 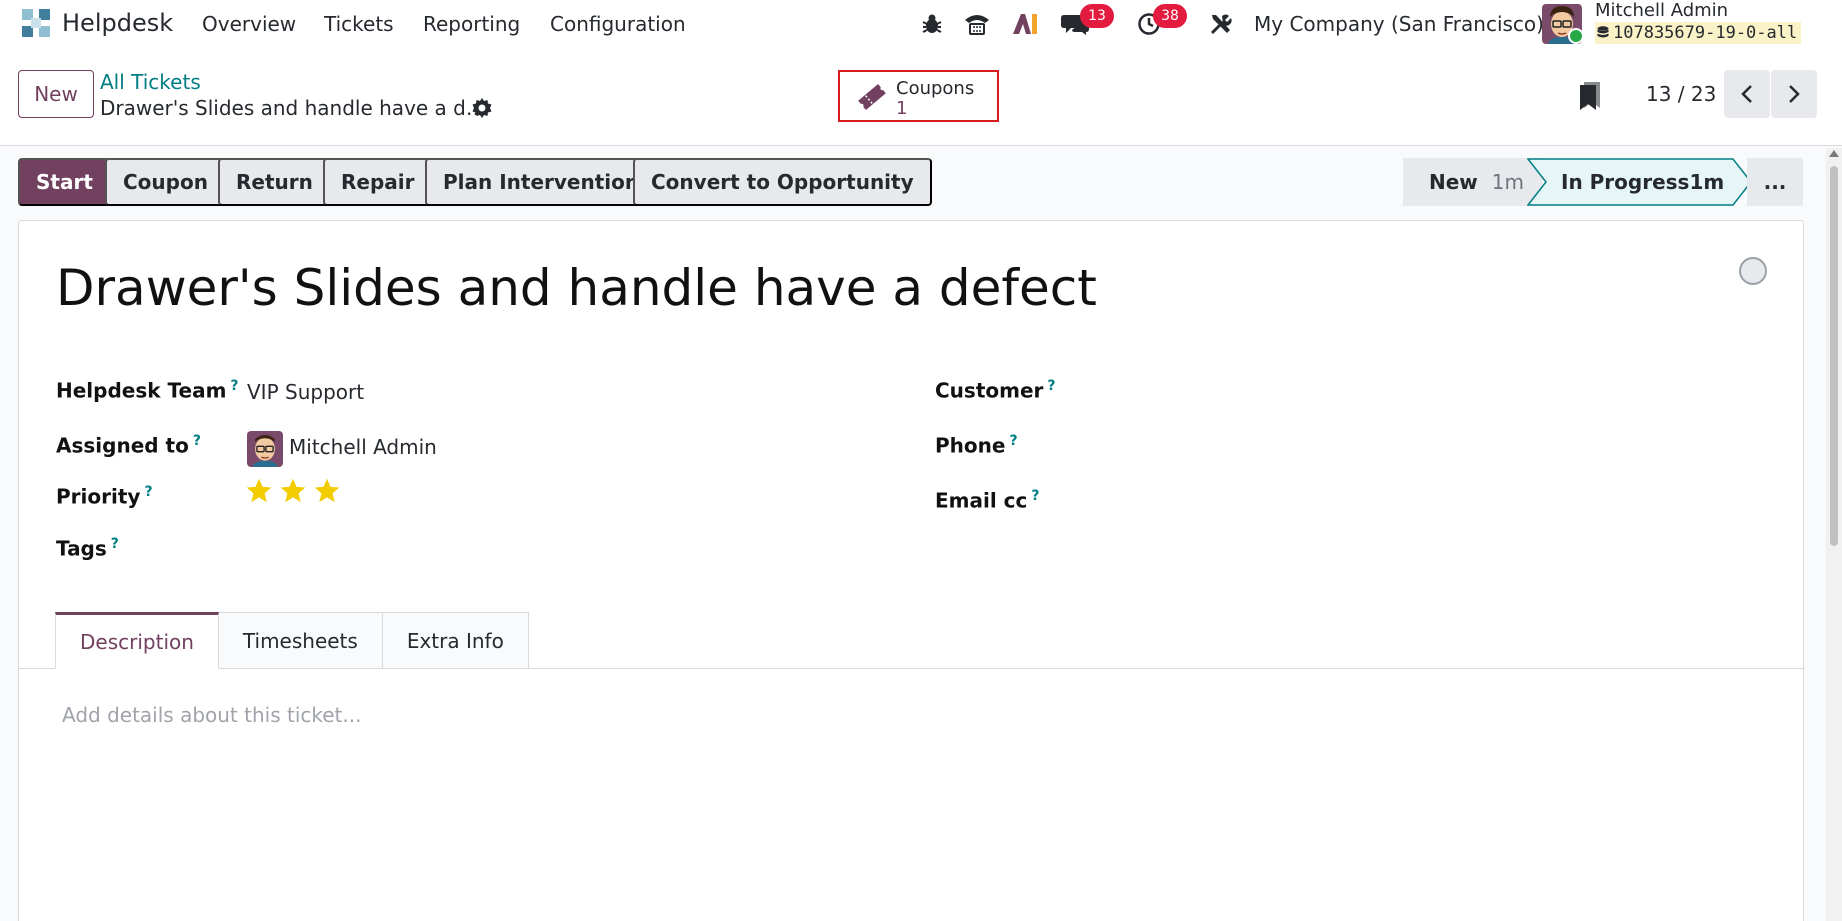 What do you see at coordinates (1603, 32) in the screenshot?
I see `database-icon` at bounding box center [1603, 32].